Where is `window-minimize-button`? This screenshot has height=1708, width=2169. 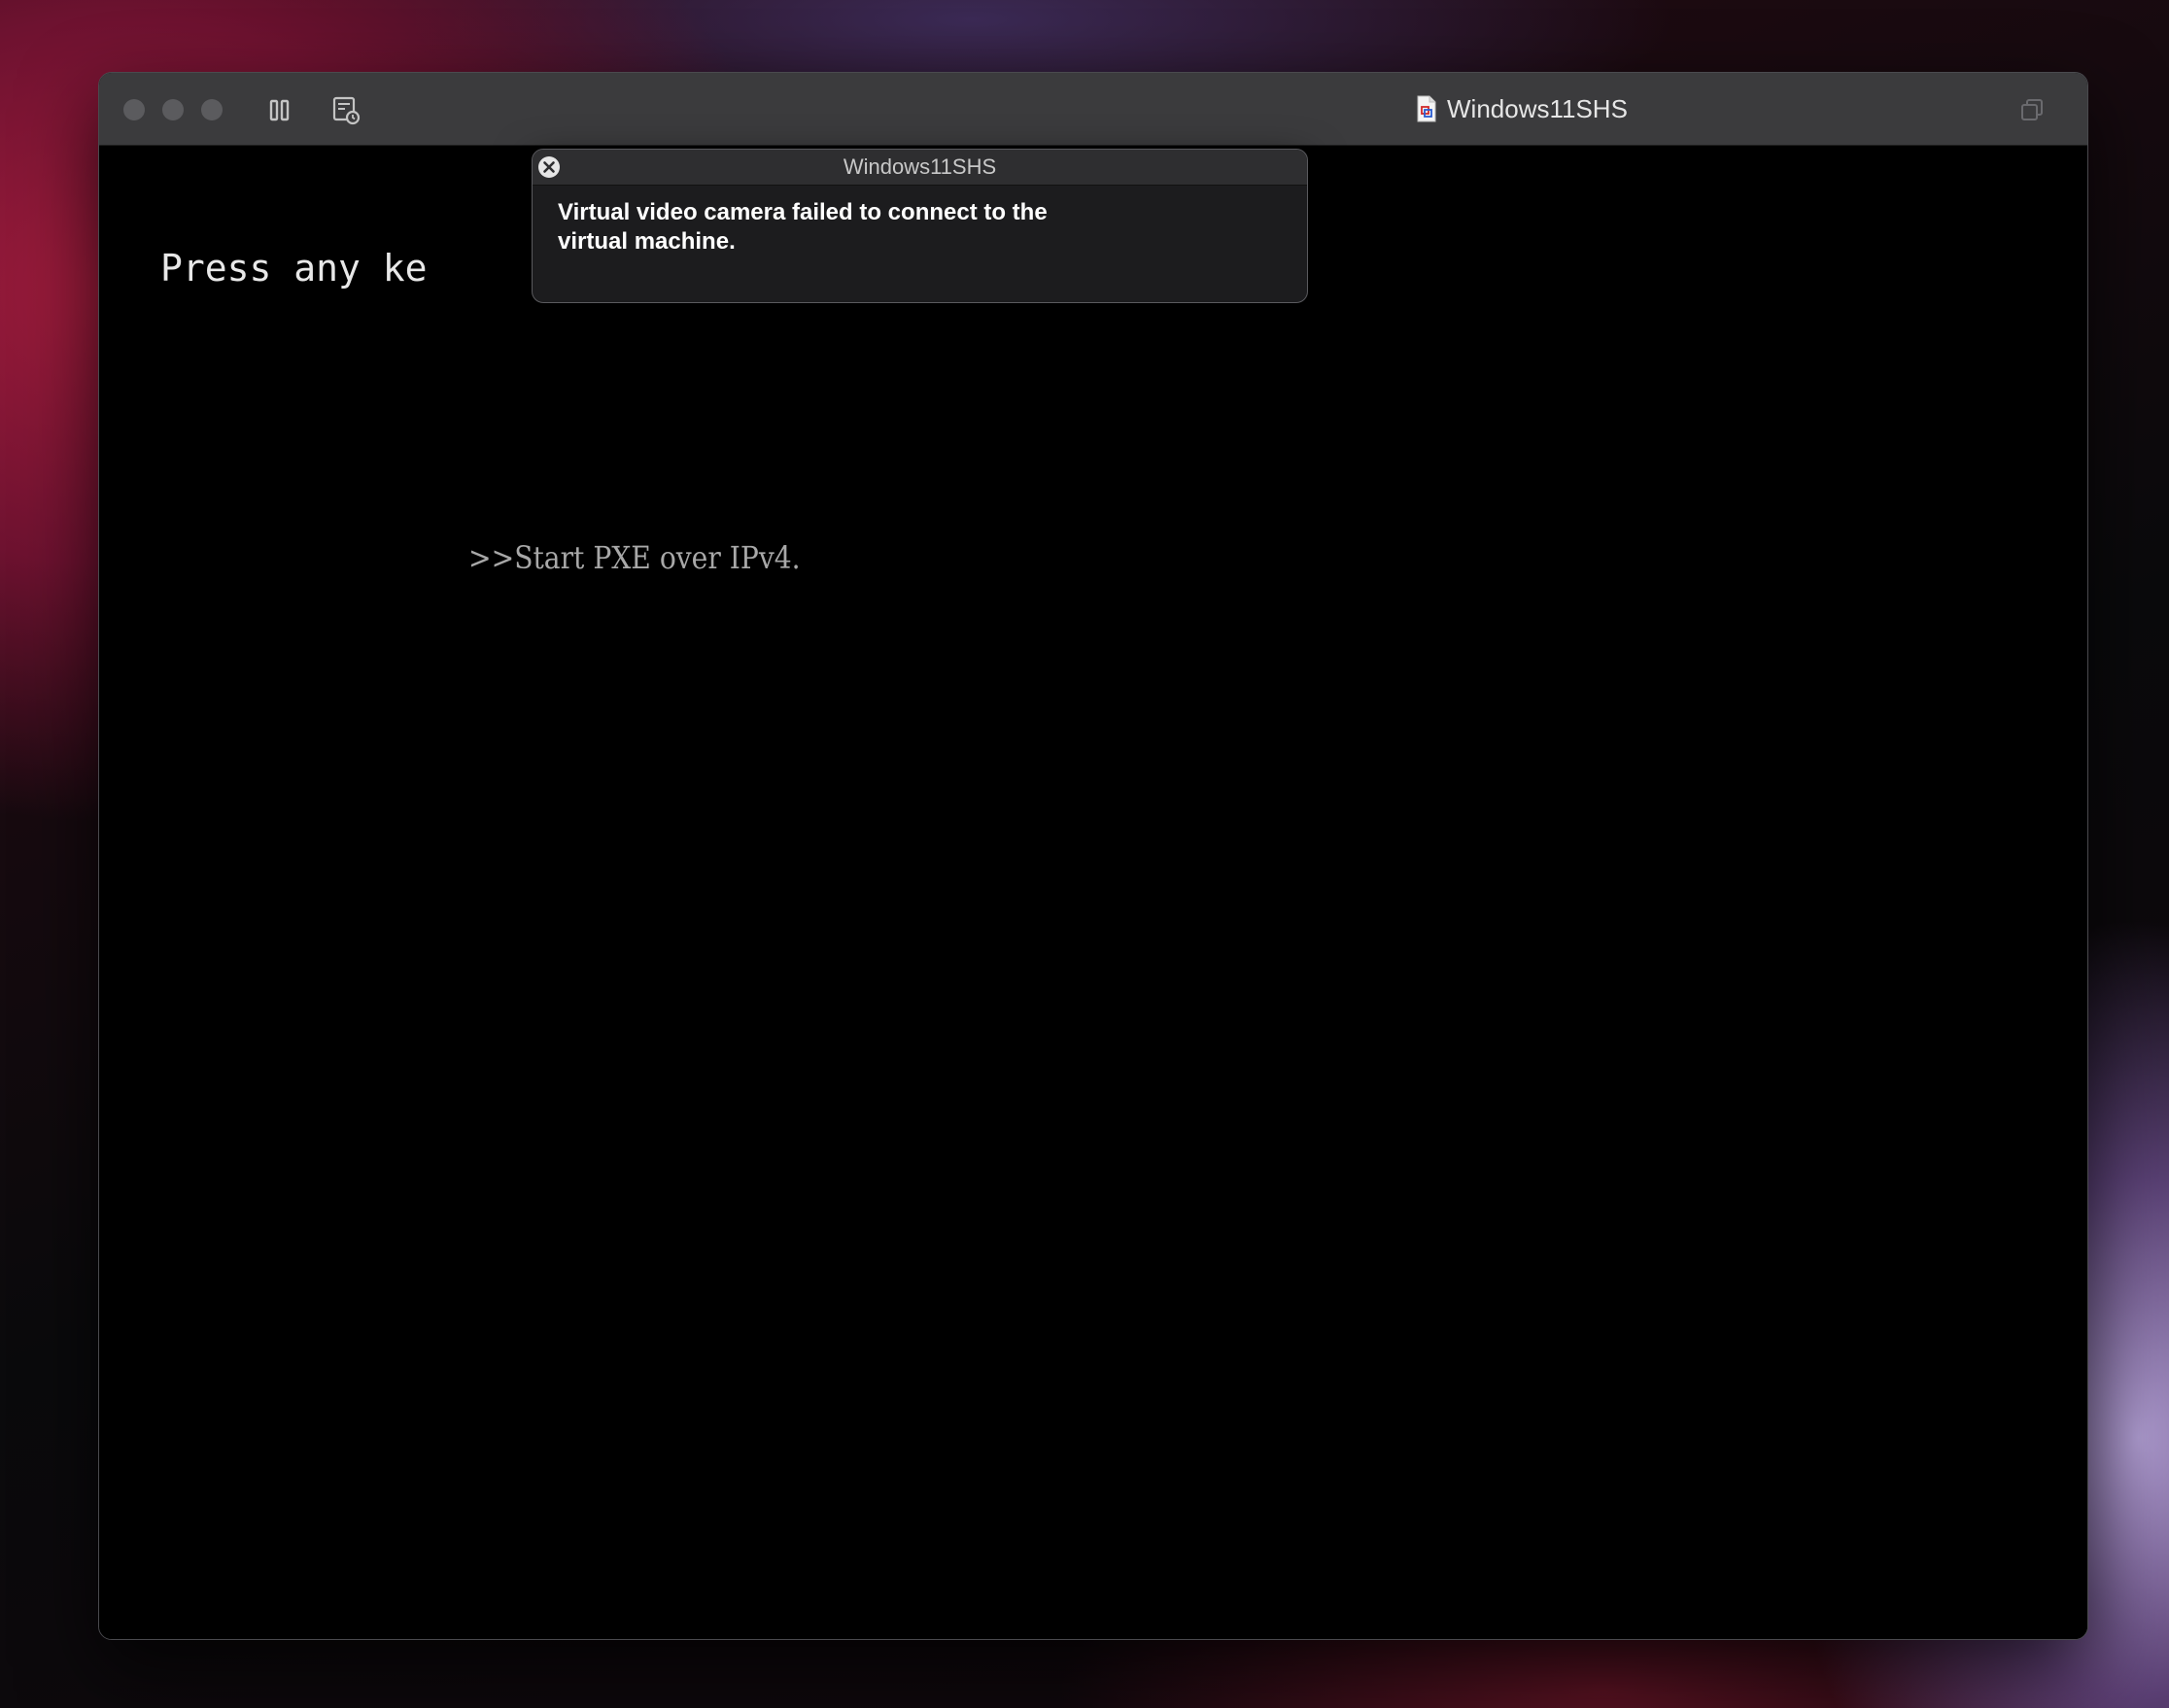 window-minimize-button is located at coordinates (173, 109).